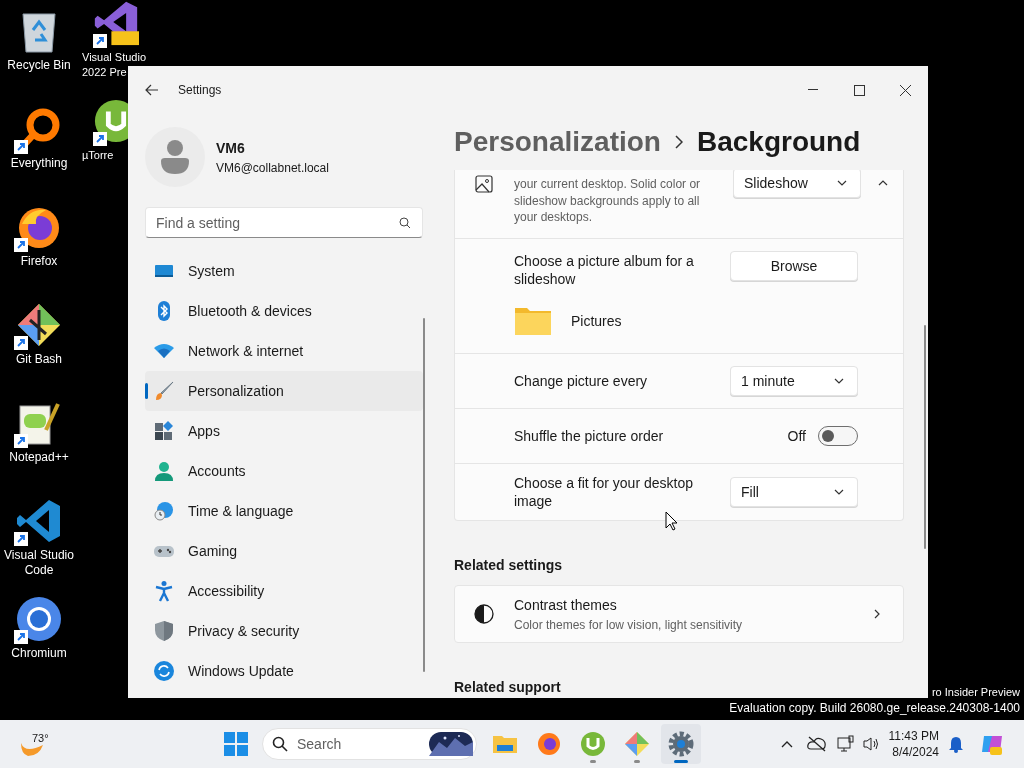  What do you see at coordinates (604, 270) in the screenshot?
I see `setting-label: Choose a picture album for a slideshow` at bounding box center [604, 270].